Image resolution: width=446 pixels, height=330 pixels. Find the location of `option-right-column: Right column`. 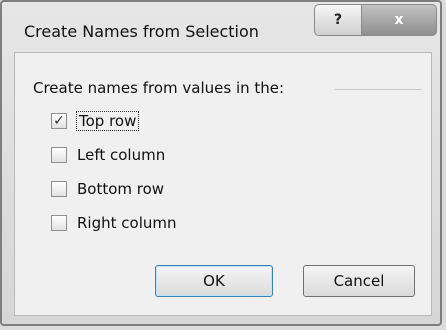

option-right-column: Right column is located at coordinates (114, 223).